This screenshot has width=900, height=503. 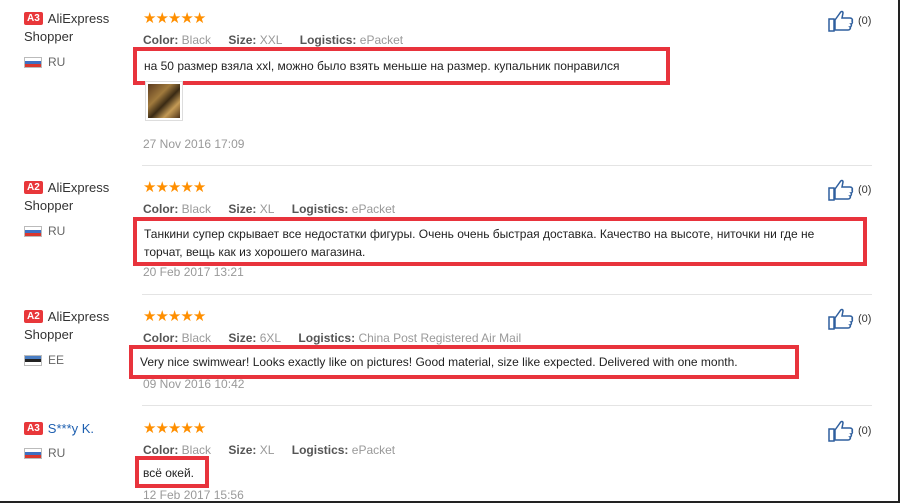 What do you see at coordinates (270, 338) in the screenshot?
I see `size-value: 6XL` at bounding box center [270, 338].